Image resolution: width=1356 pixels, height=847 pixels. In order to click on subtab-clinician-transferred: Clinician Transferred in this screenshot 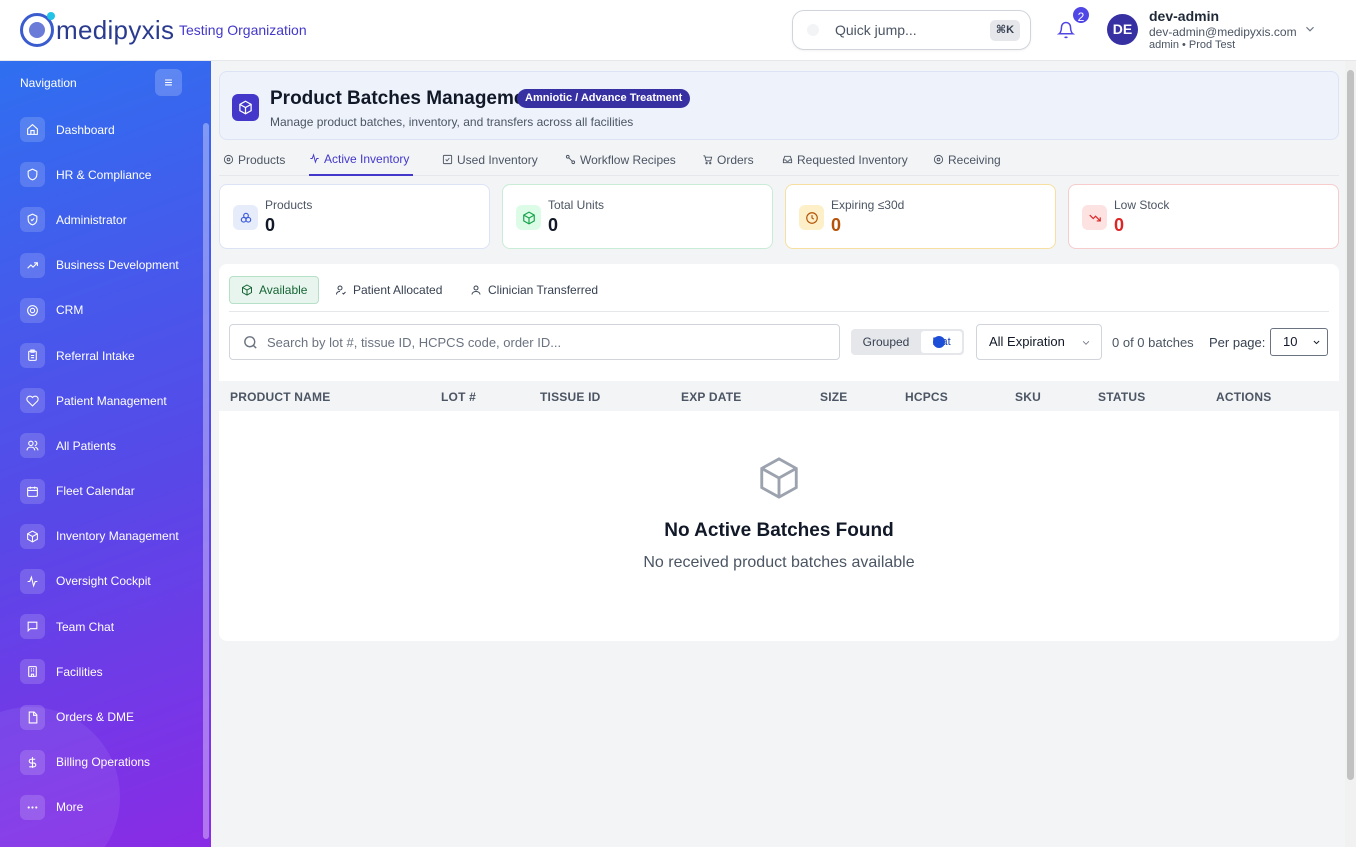, I will do `click(534, 290)`.